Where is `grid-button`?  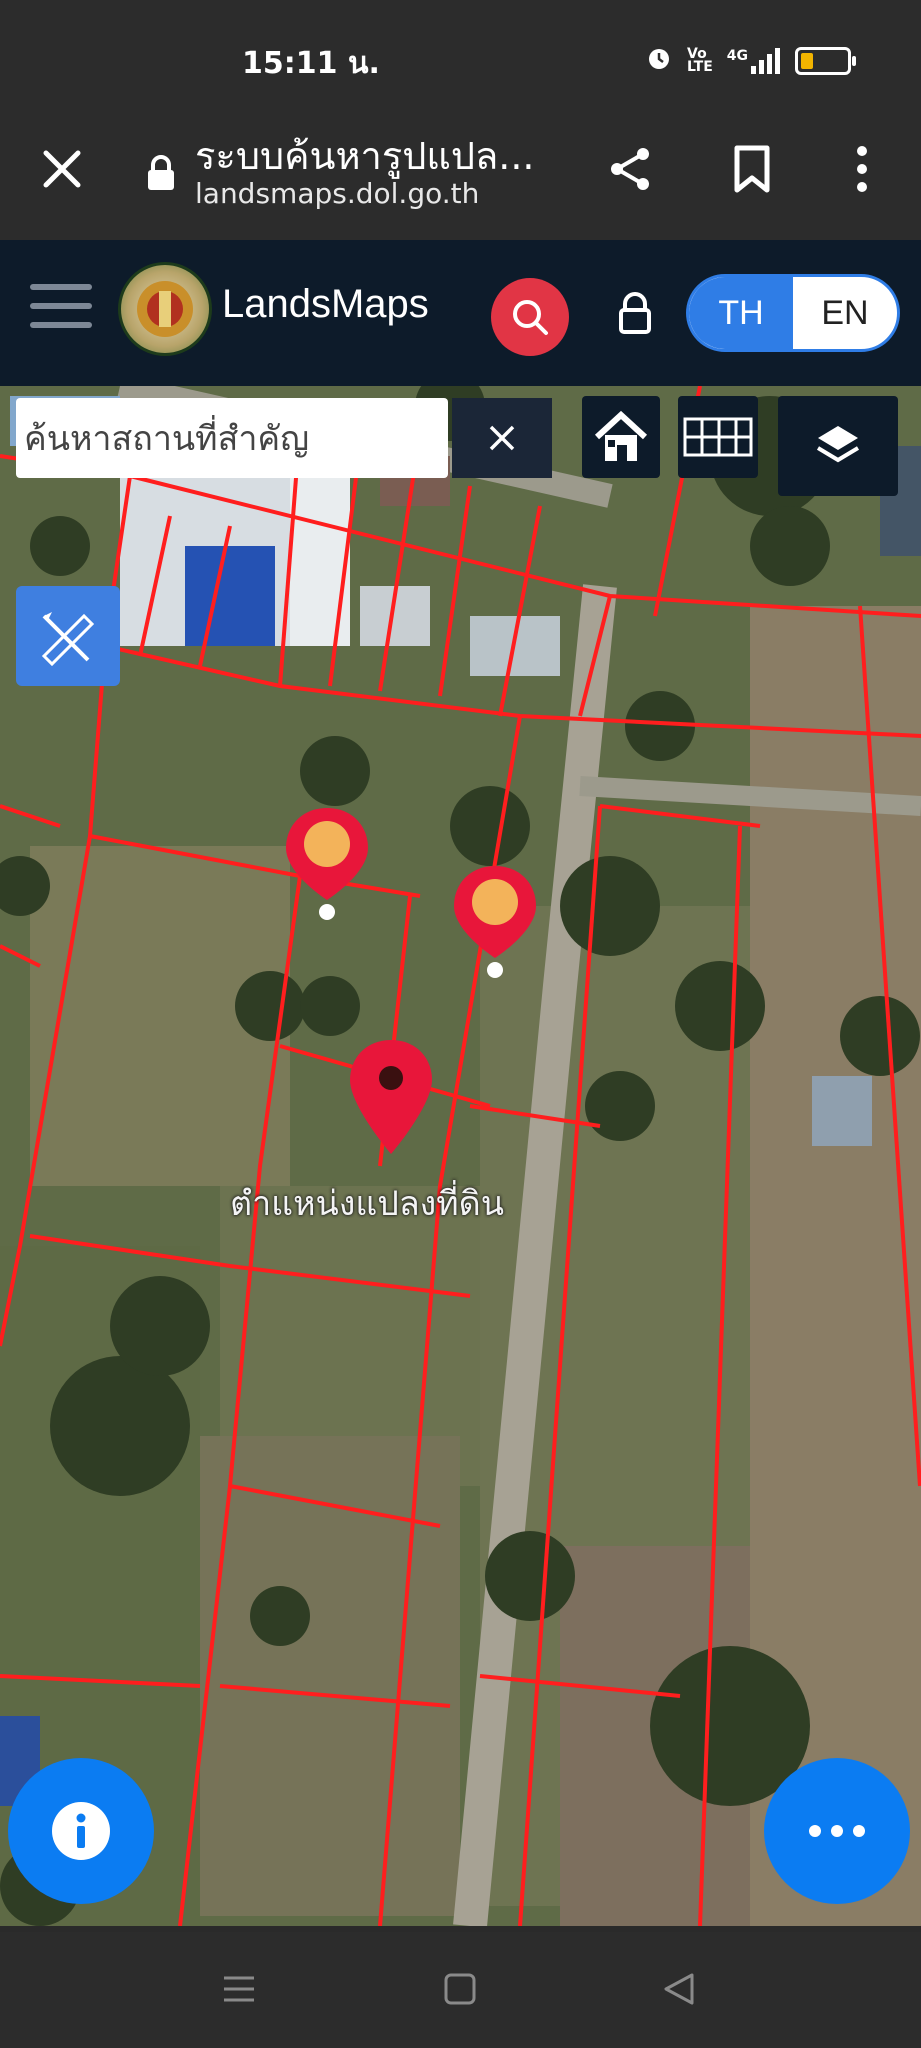
grid-button is located at coordinates (718, 437).